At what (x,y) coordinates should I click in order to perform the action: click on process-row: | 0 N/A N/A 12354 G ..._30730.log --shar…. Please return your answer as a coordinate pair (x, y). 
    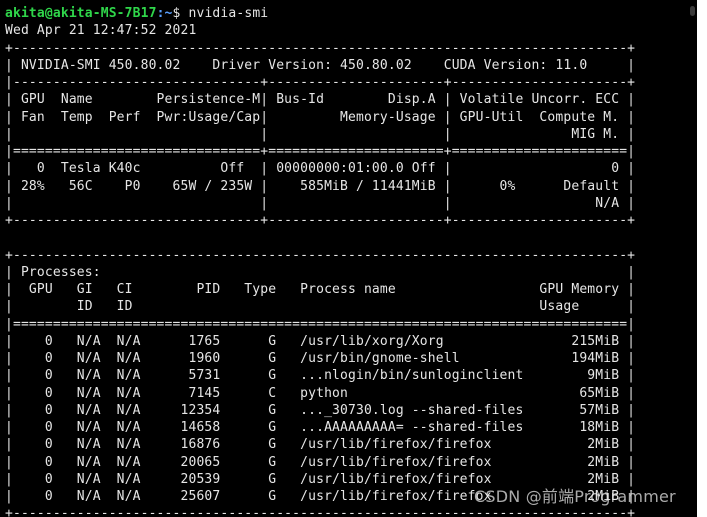
    Looking at the image, I should click on (320, 410).